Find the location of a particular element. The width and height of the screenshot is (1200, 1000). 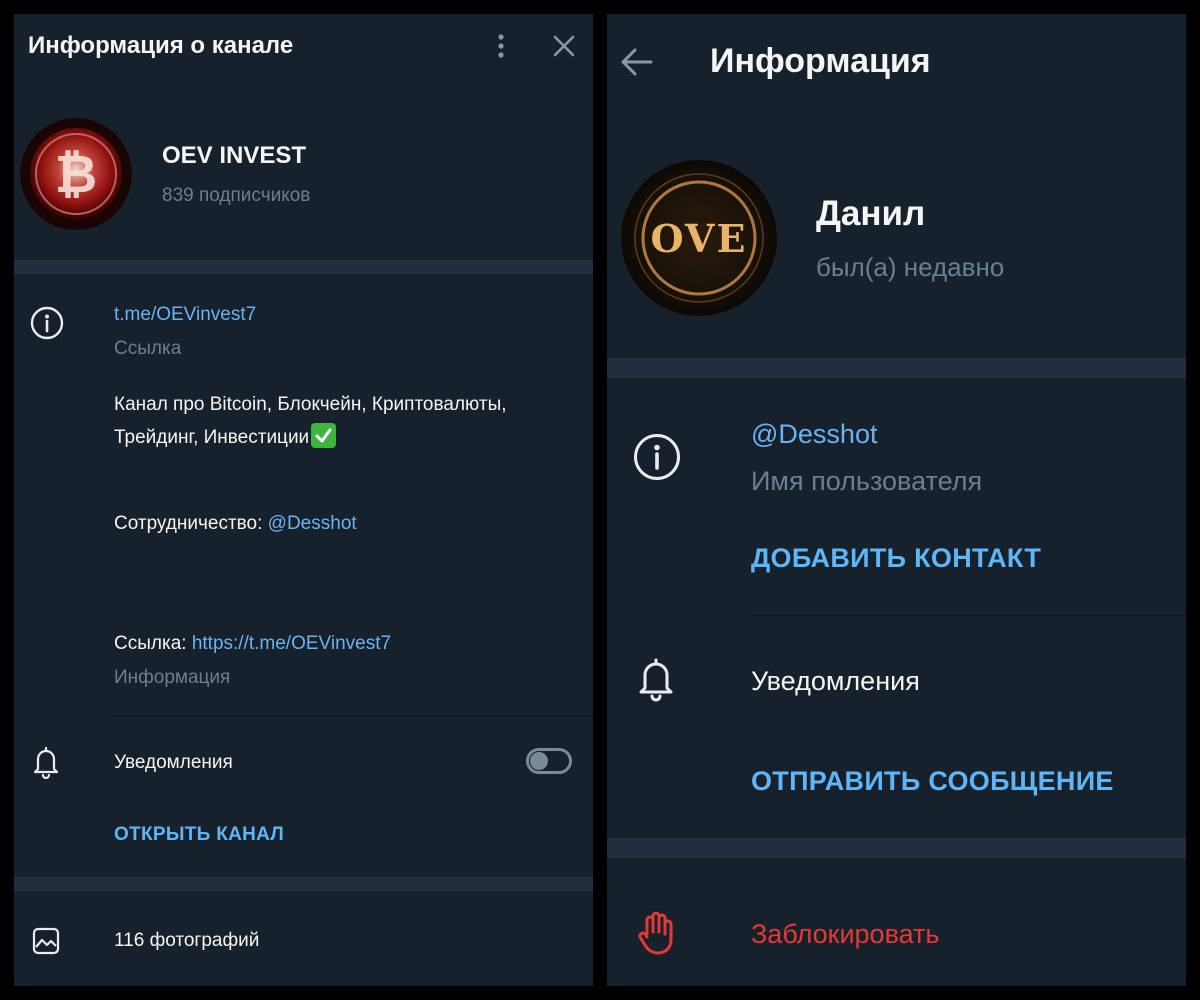

hand-stop-icon is located at coordinates (658, 933).